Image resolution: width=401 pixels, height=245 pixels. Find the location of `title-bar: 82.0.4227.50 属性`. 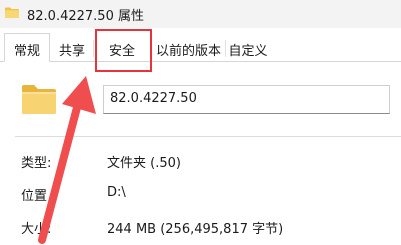

title-bar: 82.0.4227.50 属性 is located at coordinates (200, 14).